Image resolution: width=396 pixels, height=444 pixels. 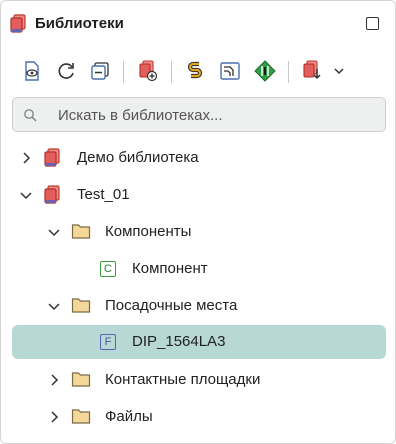 What do you see at coordinates (372, 23) in the screenshot?
I see `maximize-icon` at bounding box center [372, 23].